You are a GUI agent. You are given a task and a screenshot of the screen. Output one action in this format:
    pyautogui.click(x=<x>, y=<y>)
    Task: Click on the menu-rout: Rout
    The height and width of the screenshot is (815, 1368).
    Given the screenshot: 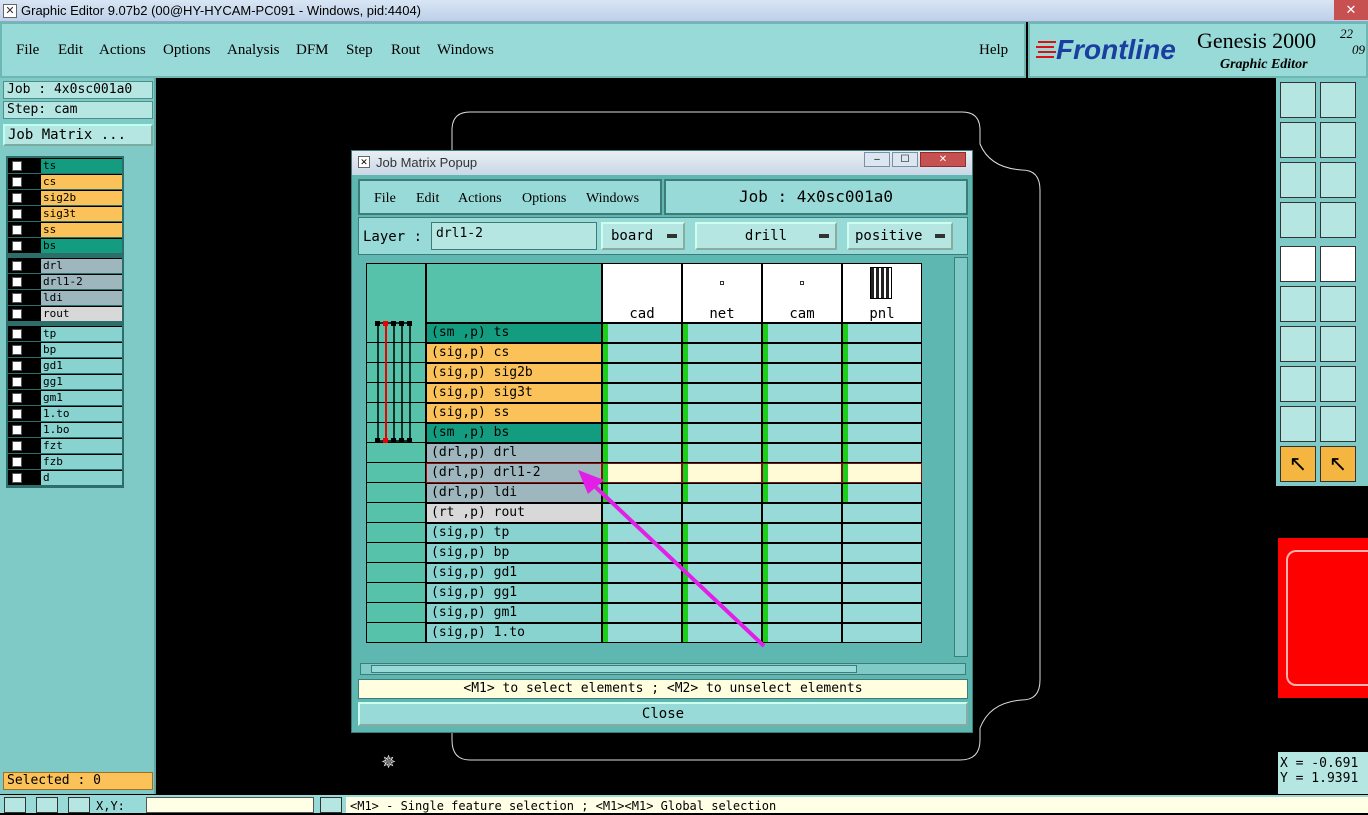 What is the action you would take?
    pyautogui.click(x=405, y=50)
    